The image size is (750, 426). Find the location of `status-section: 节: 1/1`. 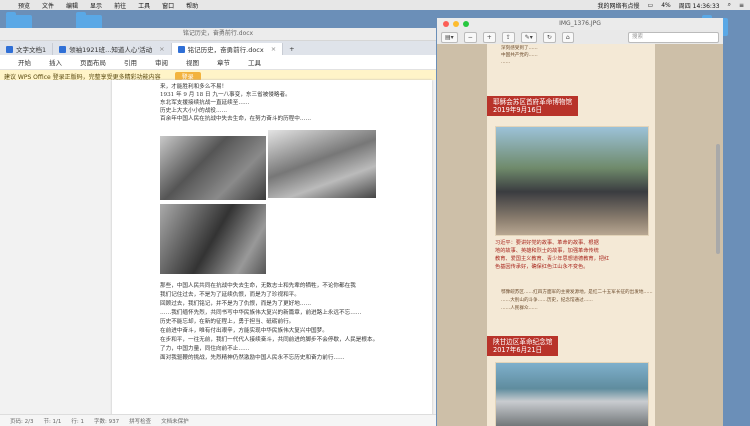

status-section: 节: 1/1 is located at coordinates (52, 422).